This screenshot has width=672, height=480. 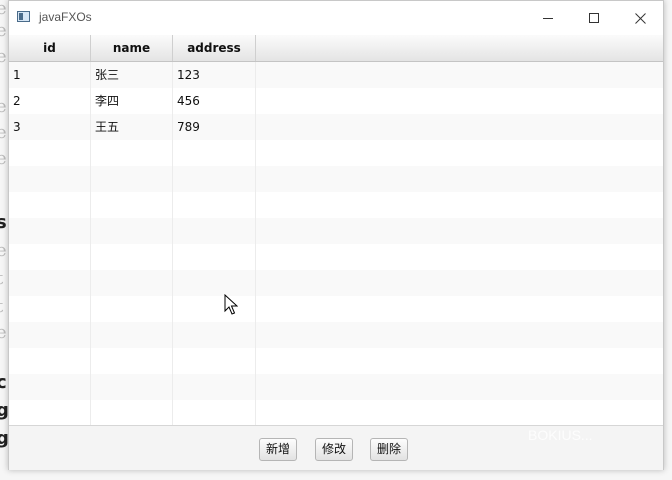 What do you see at coordinates (278, 449) in the screenshot?
I see `add-button: 新增` at bounding box center [278, 449].